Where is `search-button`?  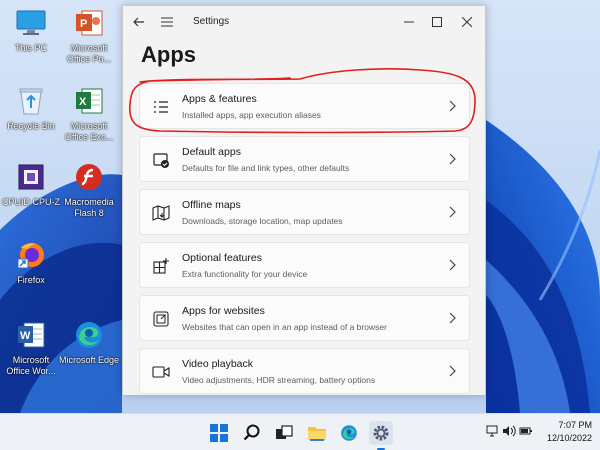
search-button is located at coordinates (252, 433).